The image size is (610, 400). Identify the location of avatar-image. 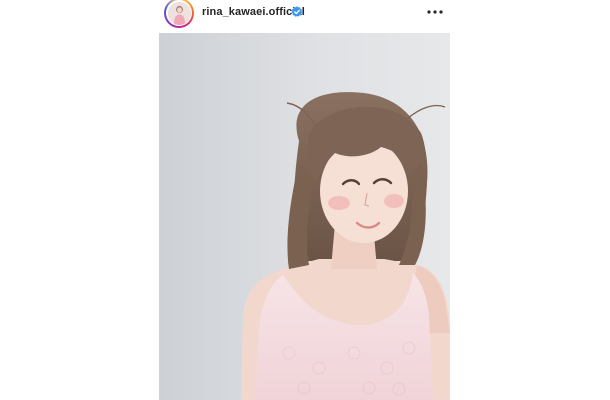
(179, 13).